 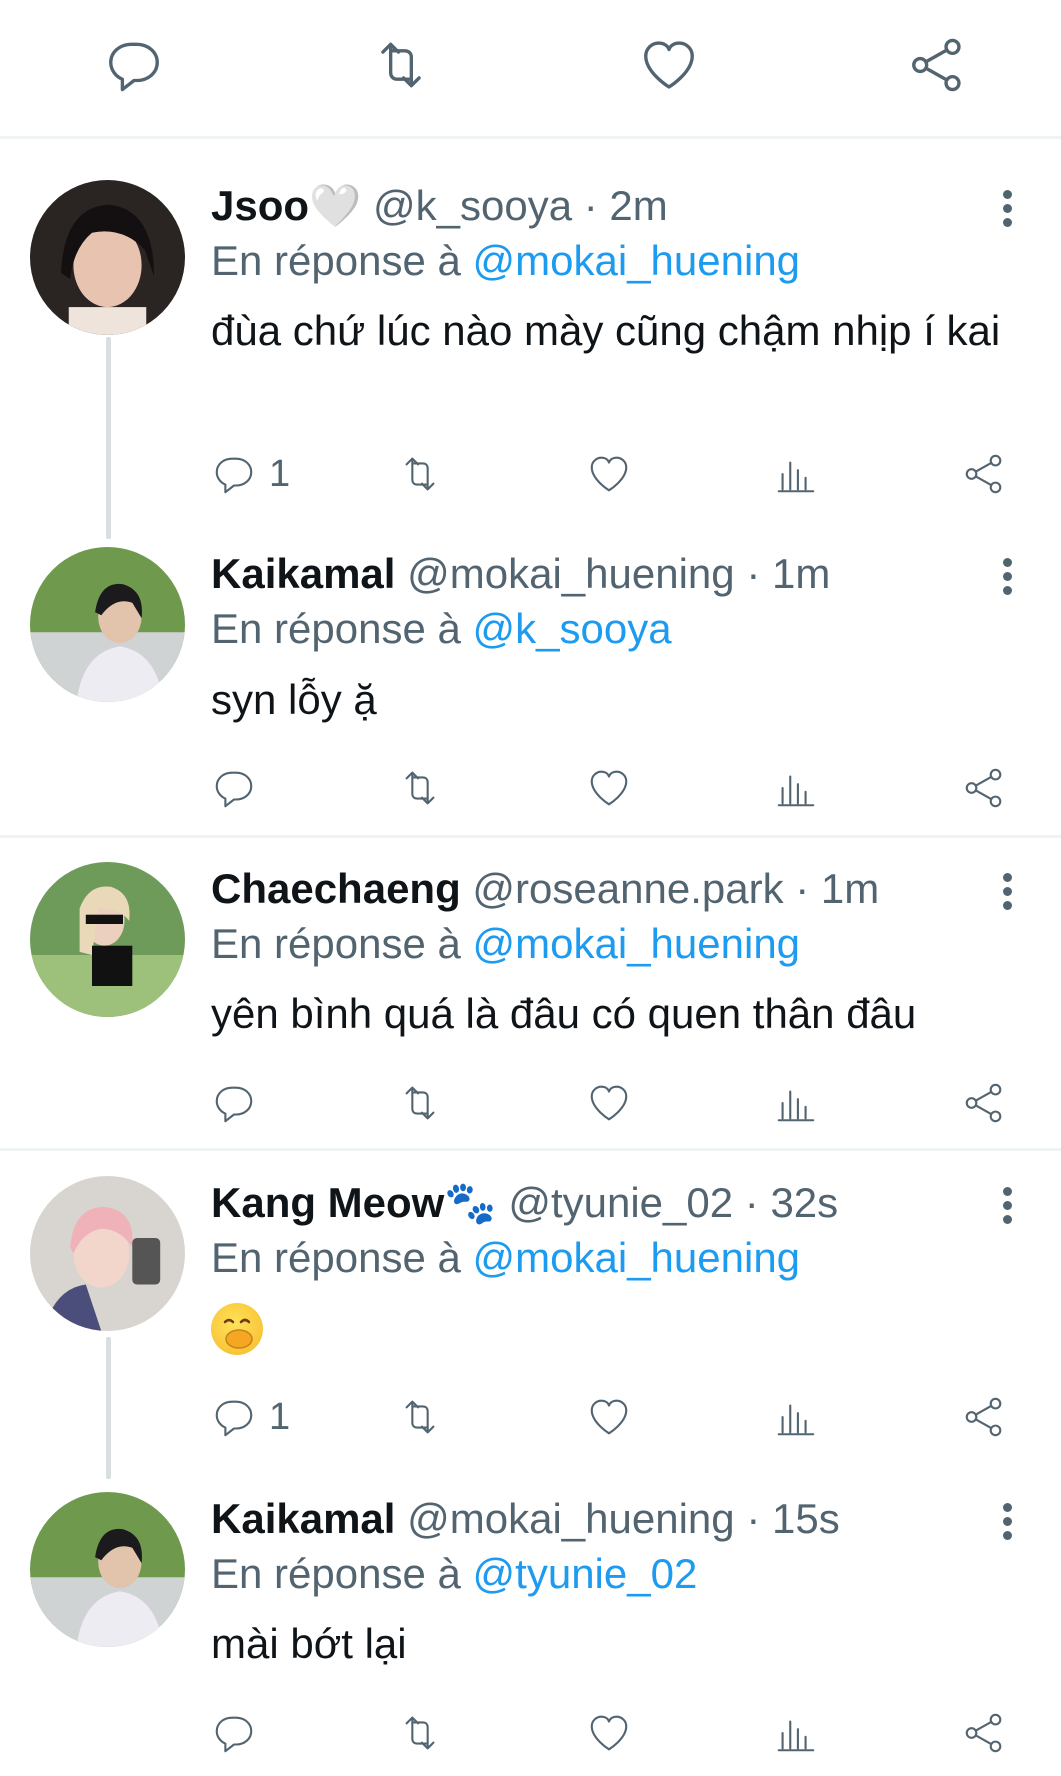 I want to click on display-name: Chaechaeng, so click(x=336, y=888).